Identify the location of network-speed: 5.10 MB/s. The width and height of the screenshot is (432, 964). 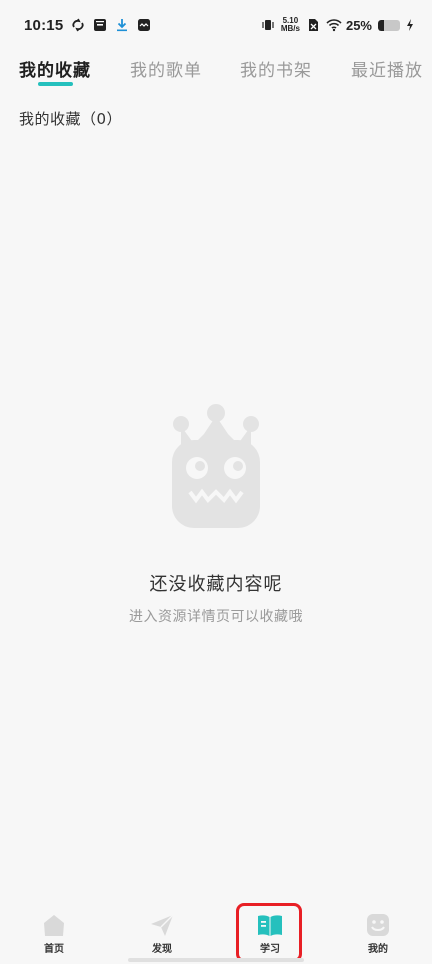
(290, 25).